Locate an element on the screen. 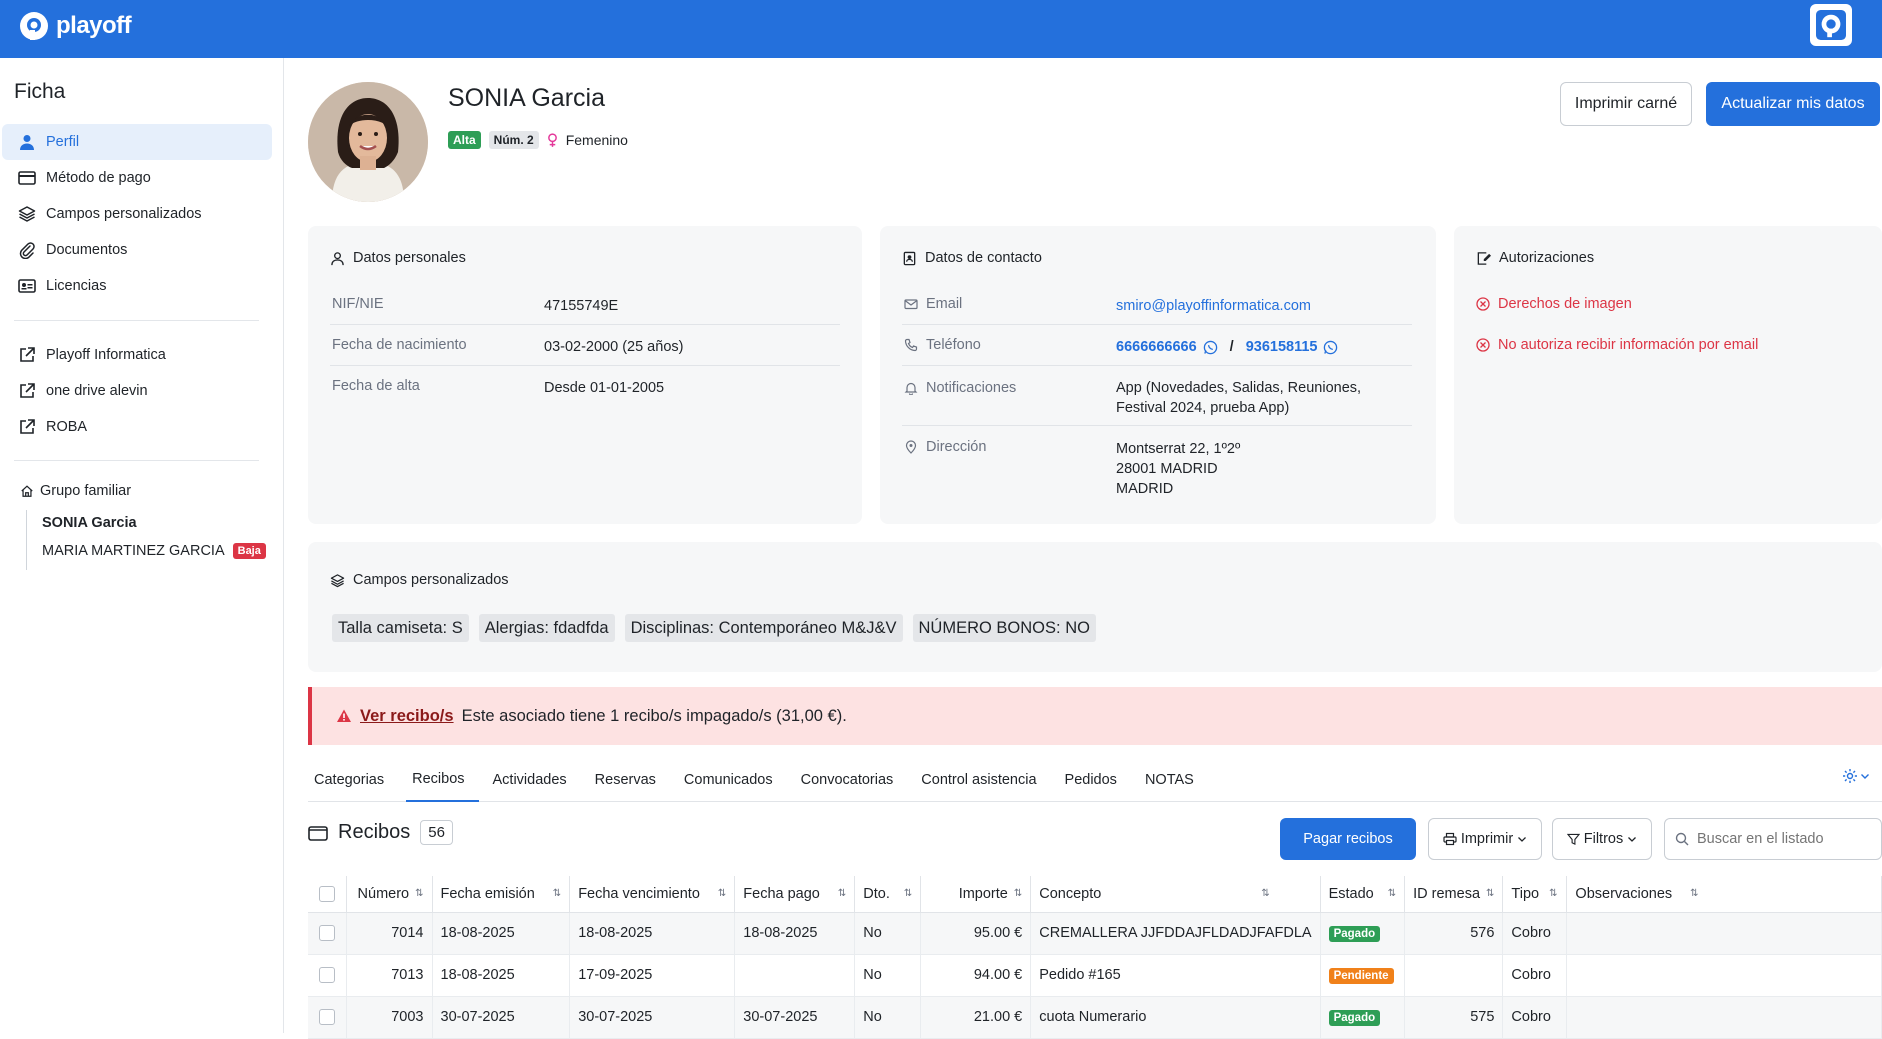  x-circle-icon is located at coordinates (1483, 304).